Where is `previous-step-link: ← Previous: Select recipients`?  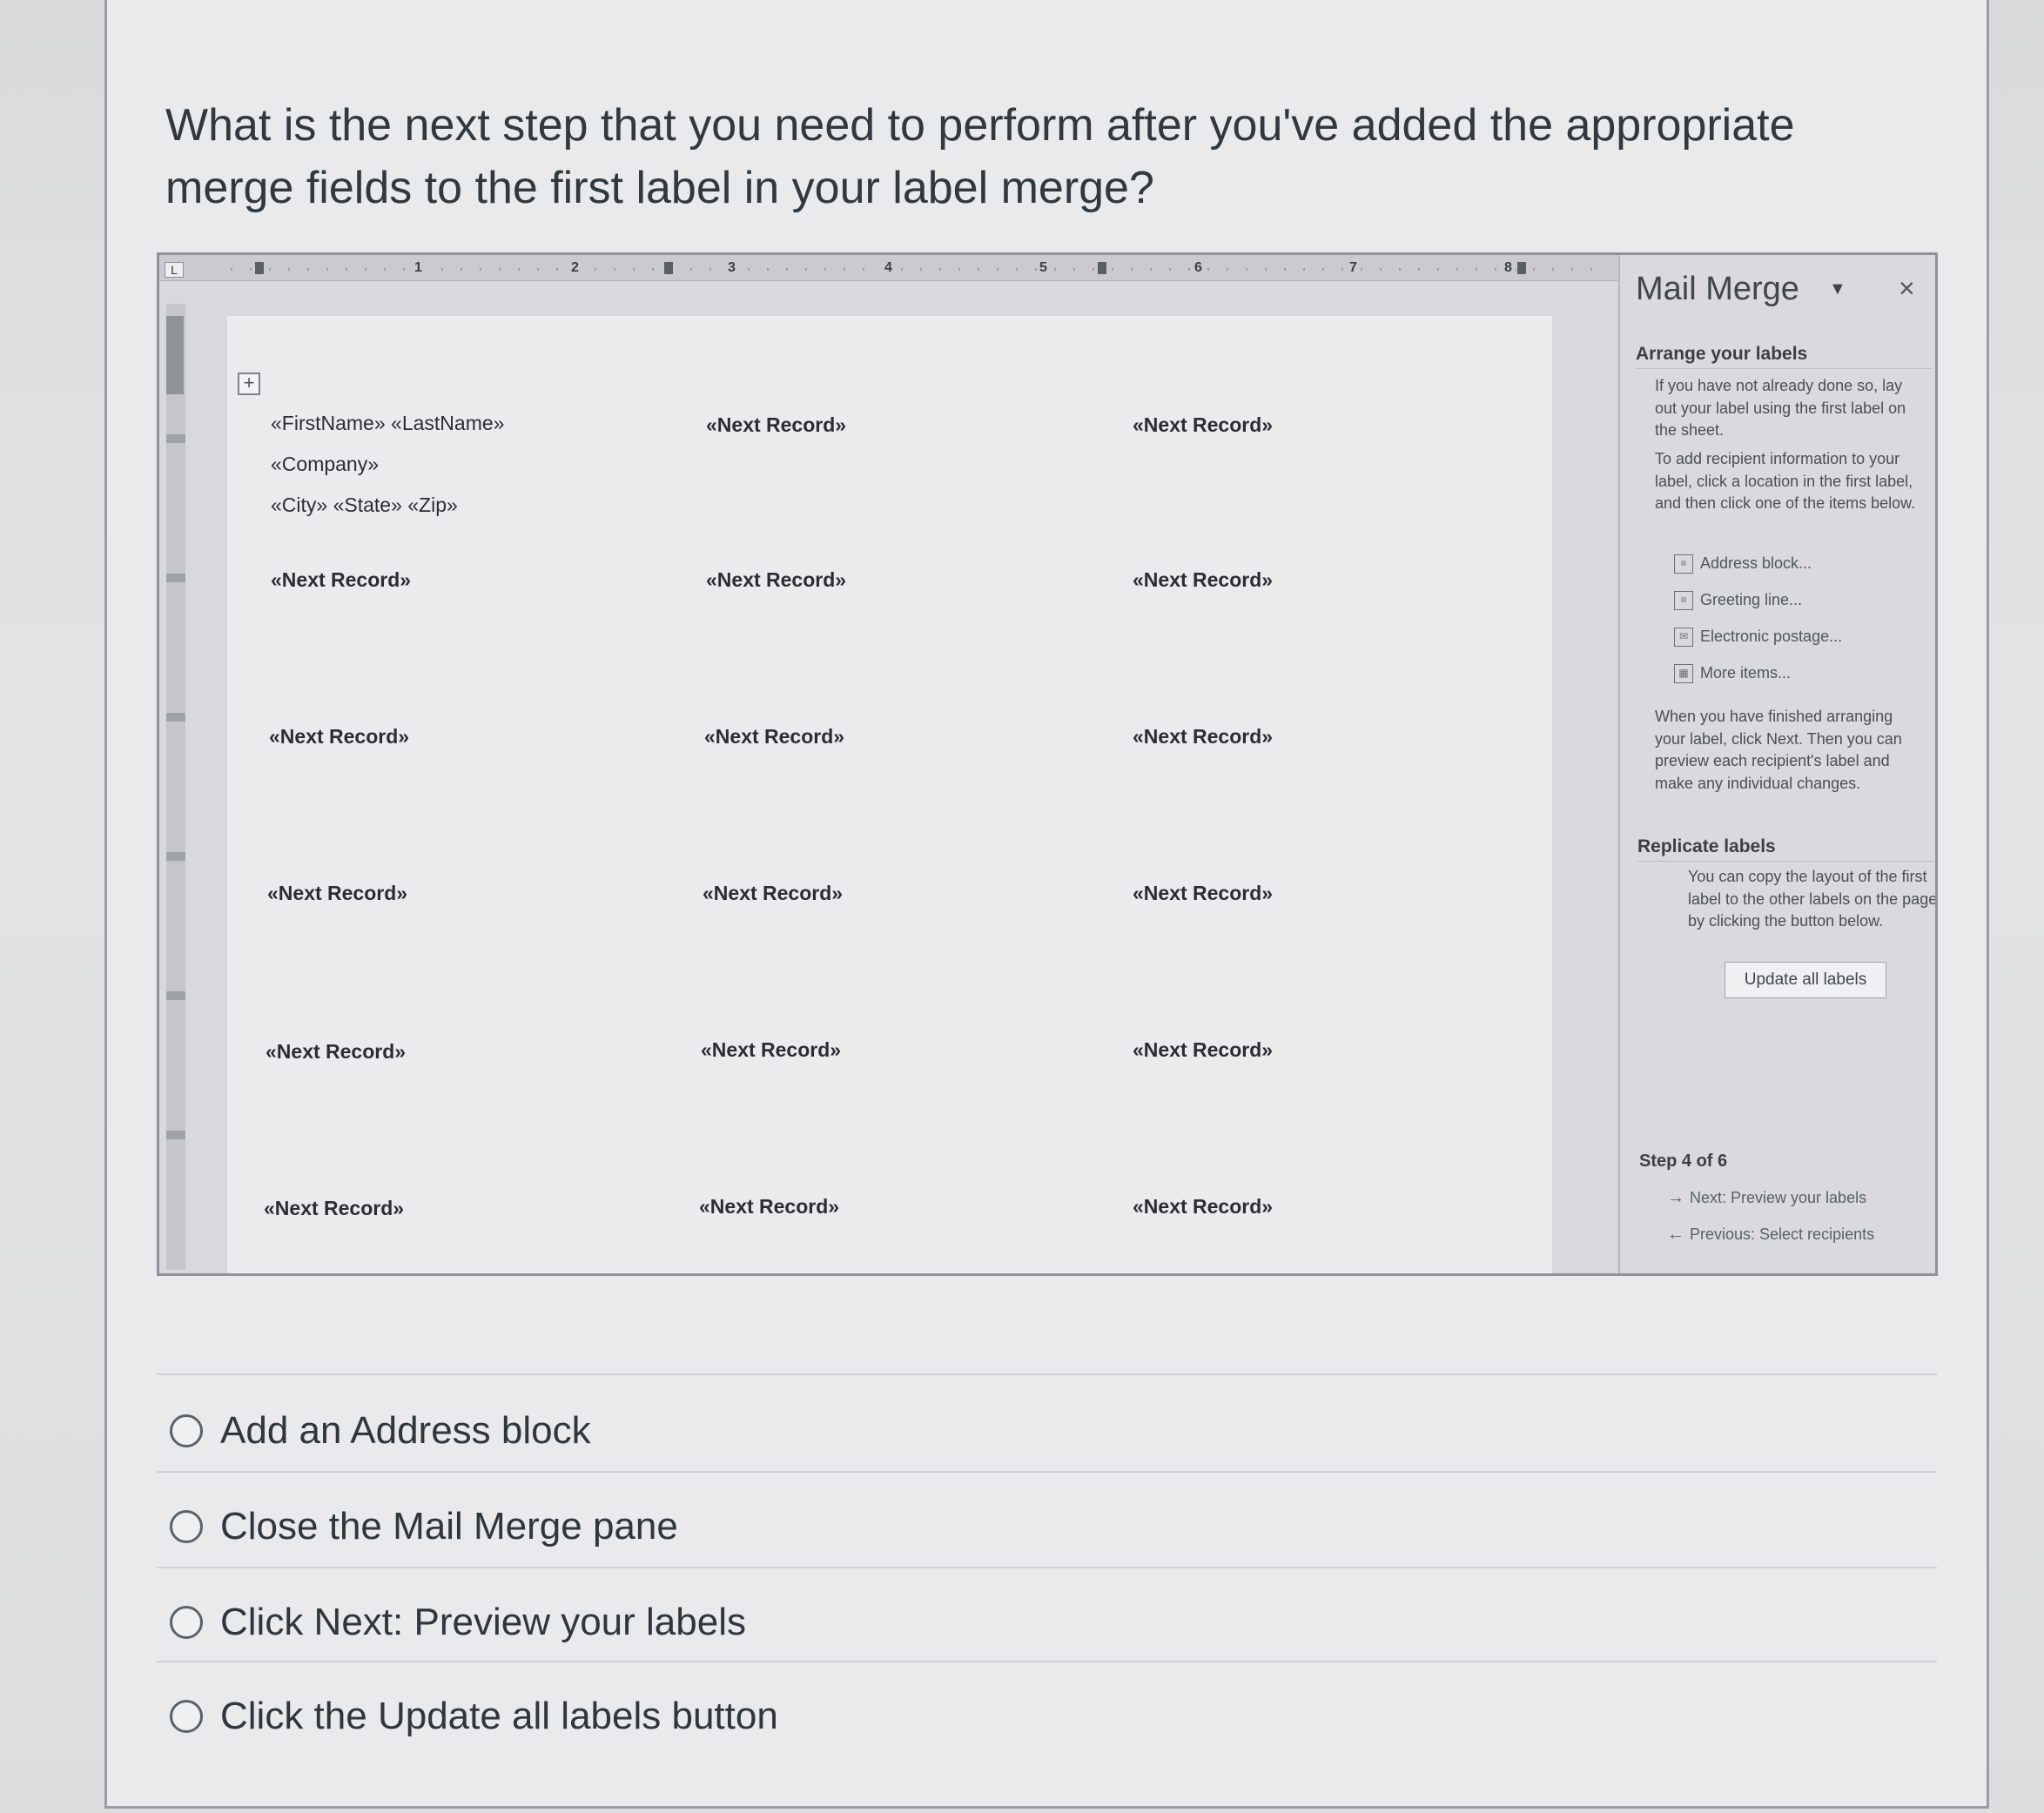
previous-step-link: ← Previous: Select recipients is located at coordinates (1770, 1235).